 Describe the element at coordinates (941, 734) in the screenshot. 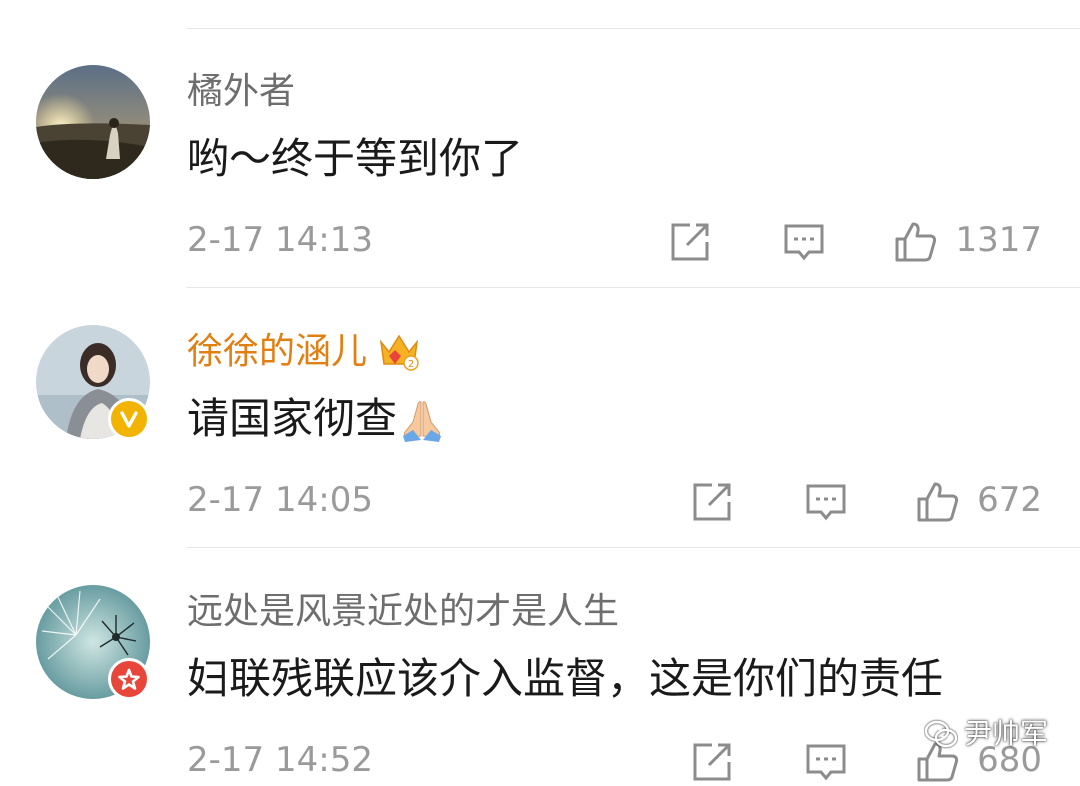

I see `wechat-icon` at that location.